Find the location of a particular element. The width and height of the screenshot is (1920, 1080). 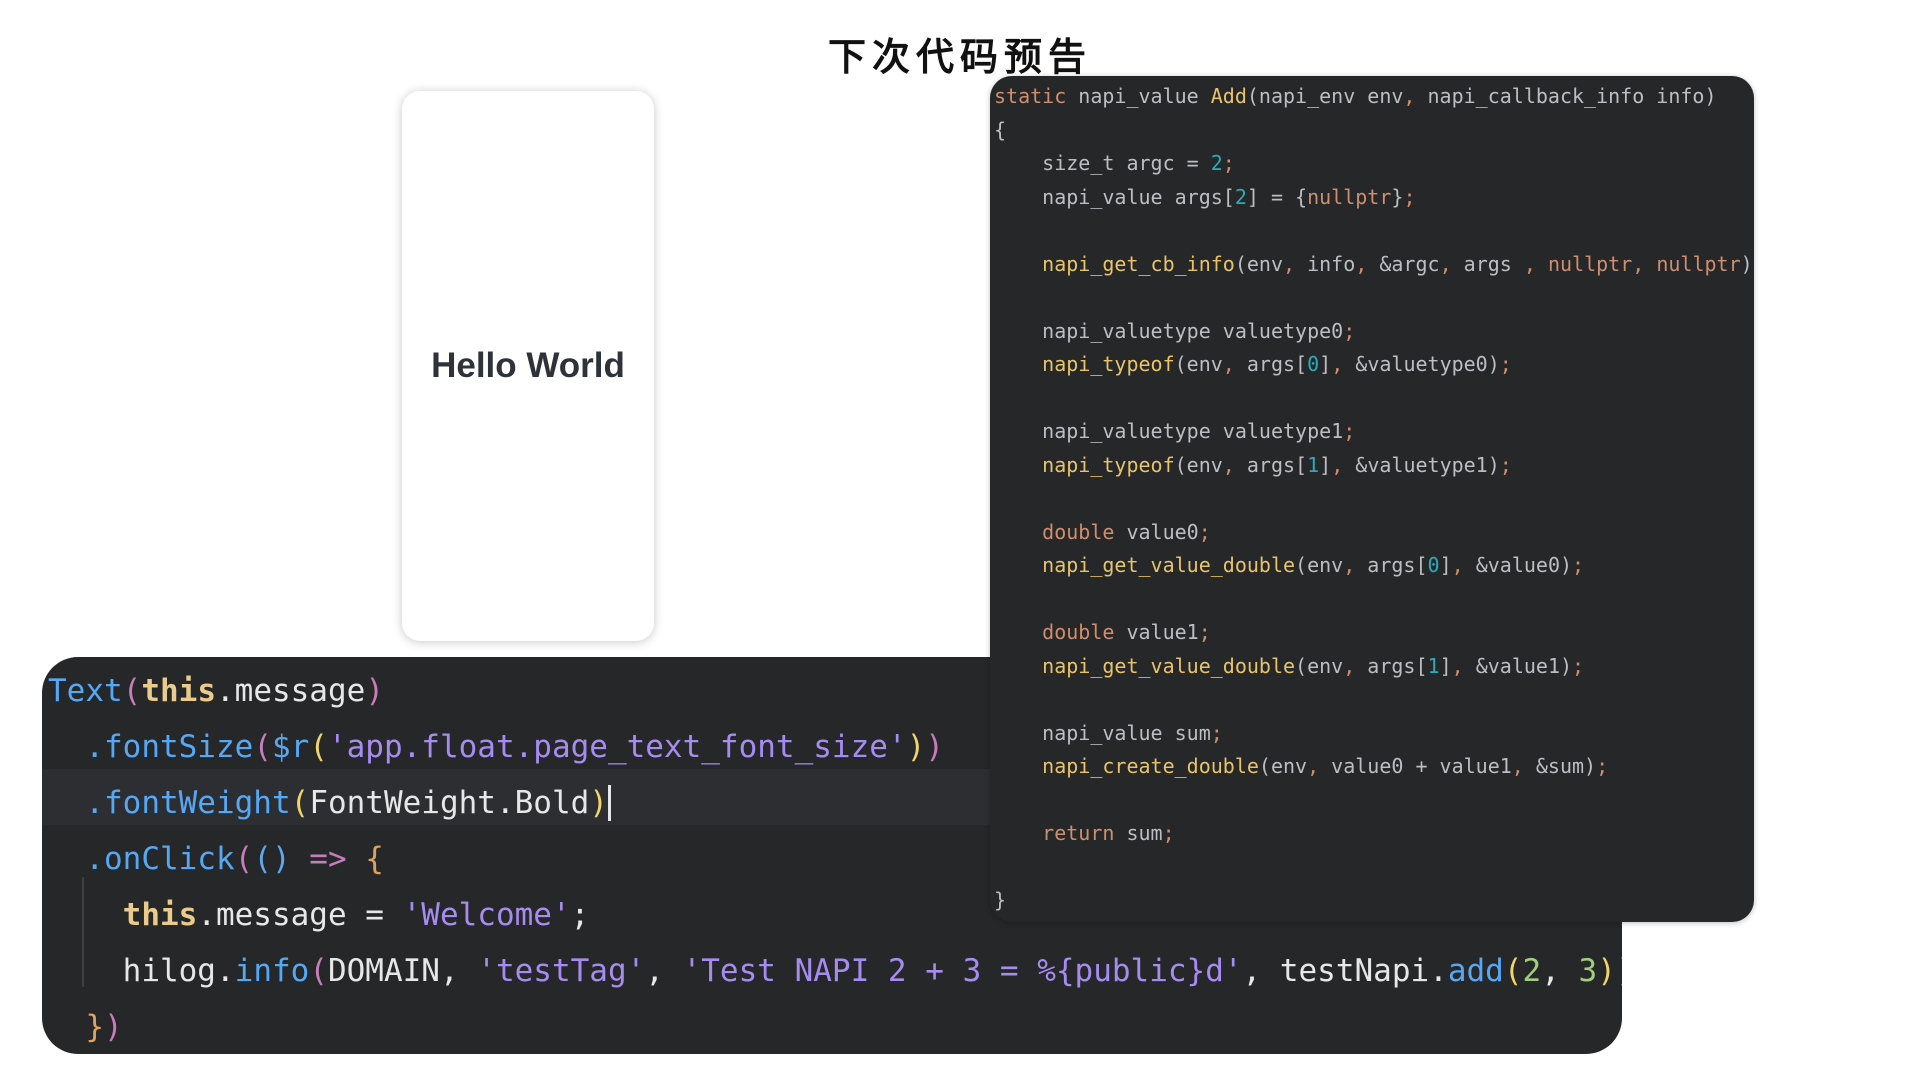

slide-title: 下次代码预告 is located at coordinates (959, 56).